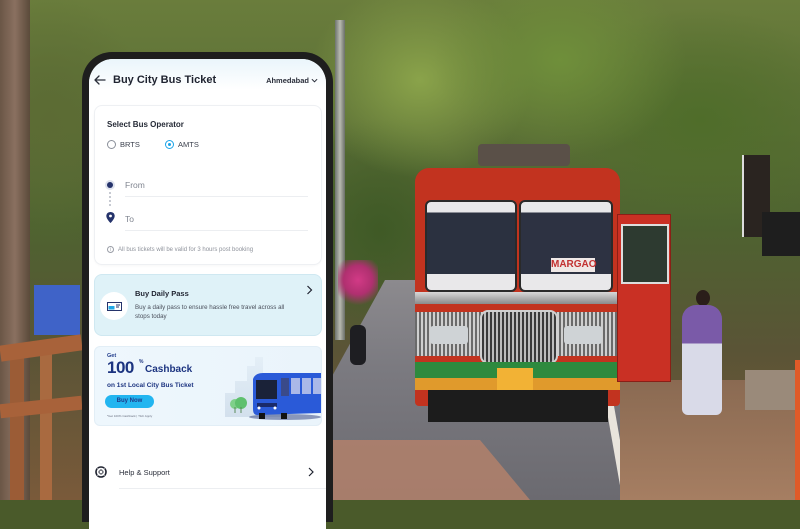 The width and height of the screenshot is (800, 529). I want to click on cow, so click(358, 345).